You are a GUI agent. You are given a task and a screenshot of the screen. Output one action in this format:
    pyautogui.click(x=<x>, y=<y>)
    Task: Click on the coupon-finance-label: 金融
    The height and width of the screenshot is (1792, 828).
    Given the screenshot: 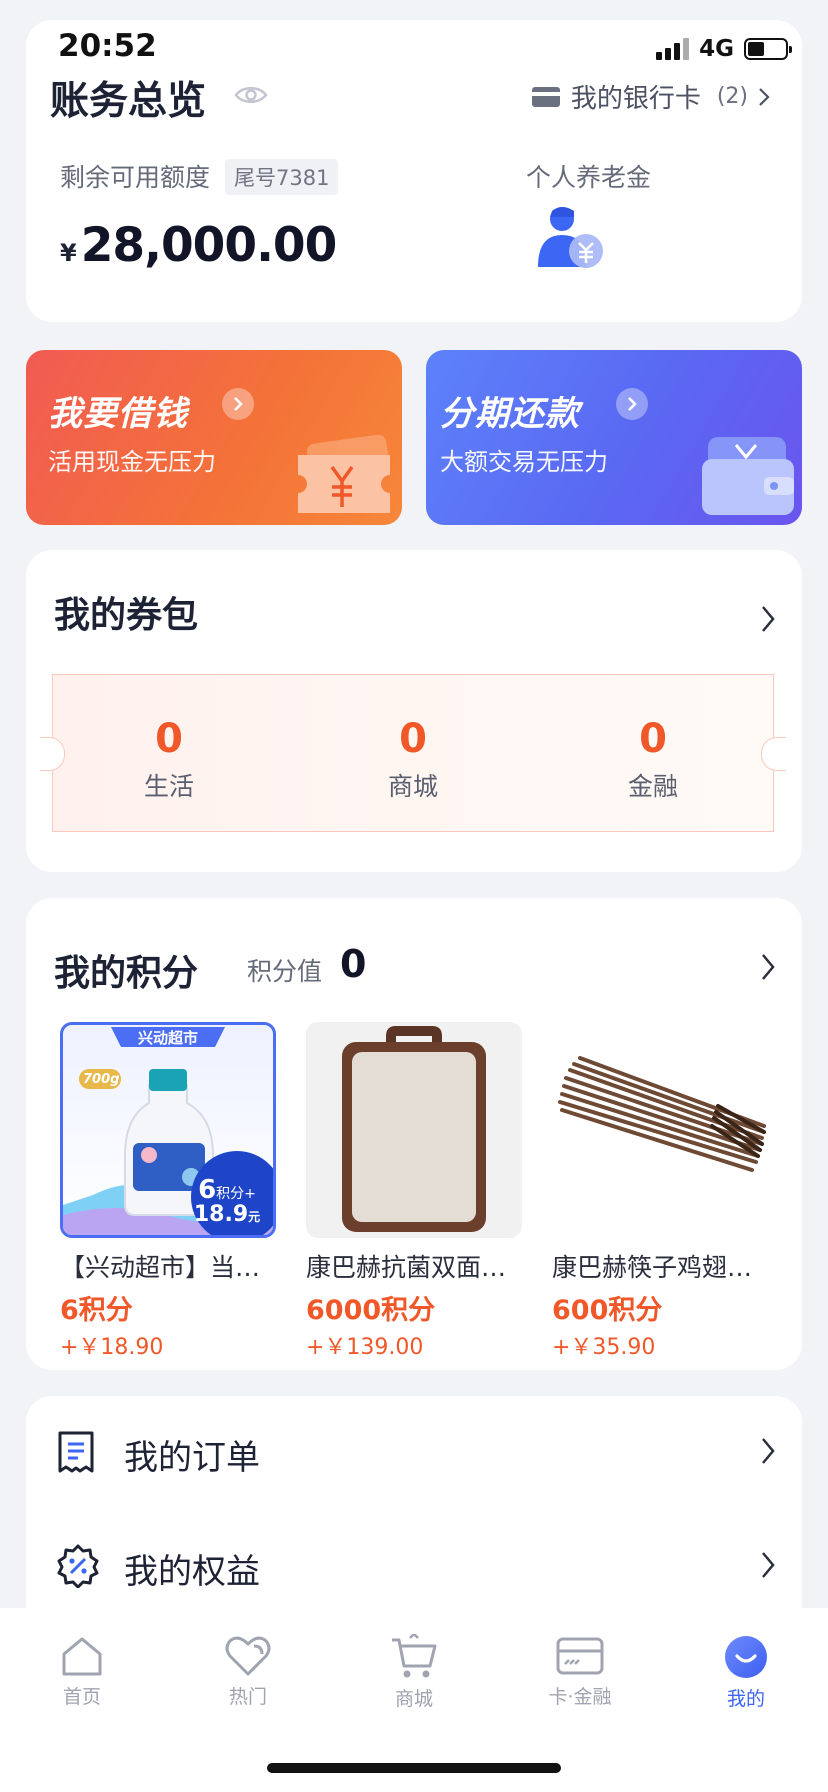 What is the action you would take?
    pyautogui.click(x=652, y=786)
    